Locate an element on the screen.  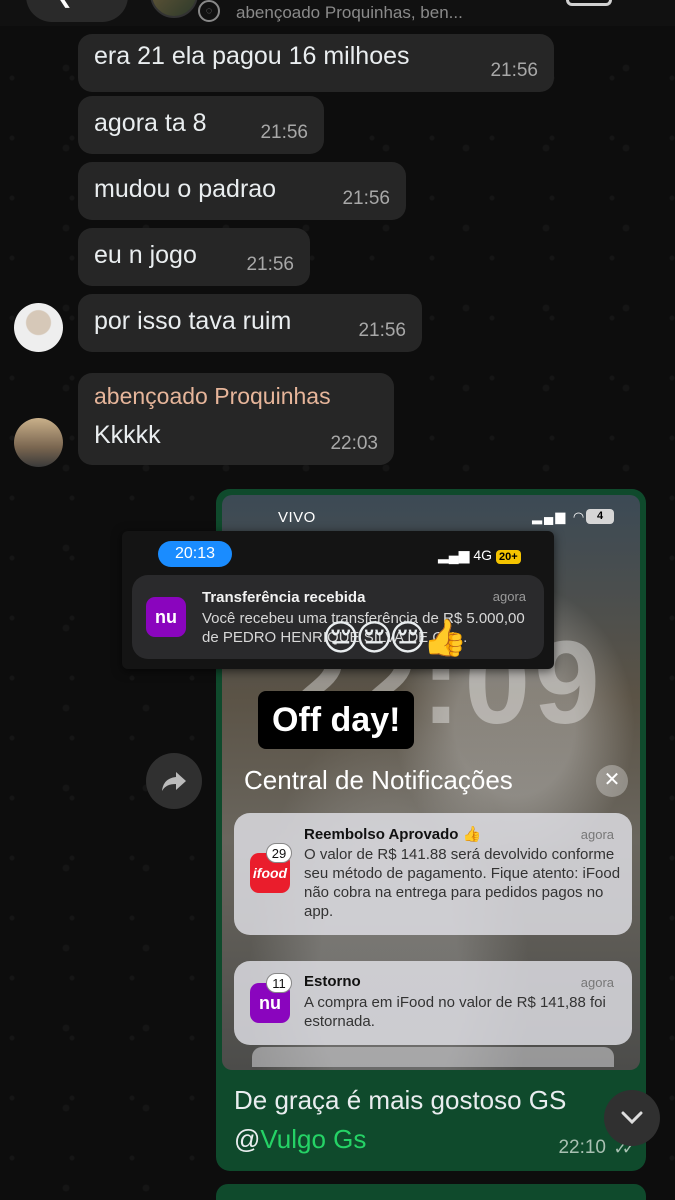
message-text: Kkkkk is located at coordinates (127, 435).